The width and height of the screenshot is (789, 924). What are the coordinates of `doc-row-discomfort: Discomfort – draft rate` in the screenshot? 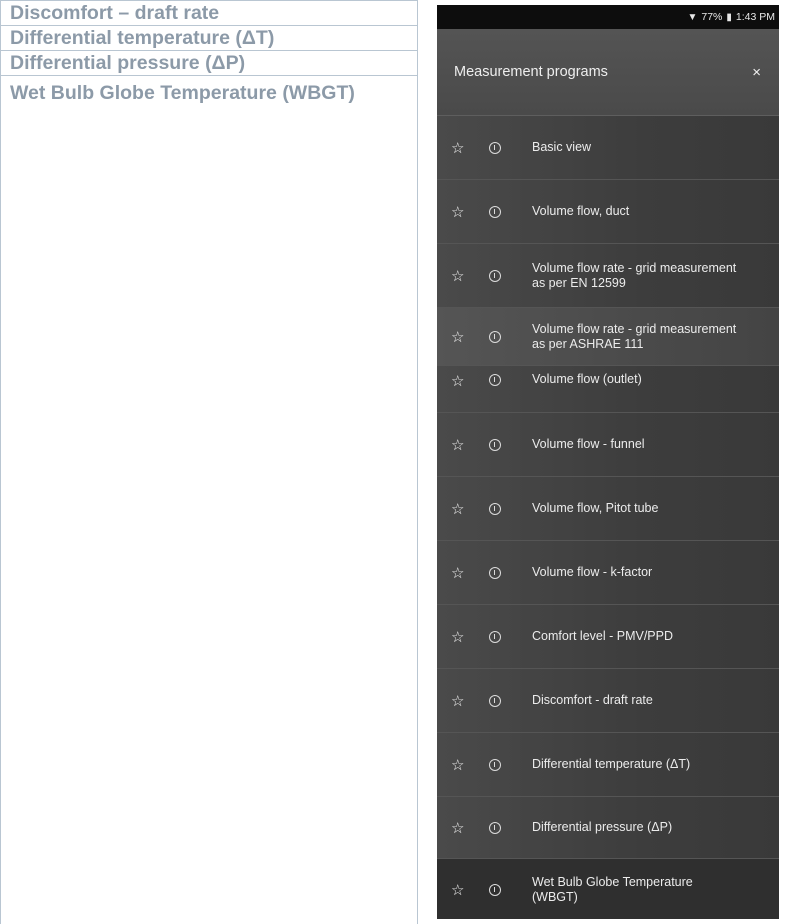 It's located at (209, 13).